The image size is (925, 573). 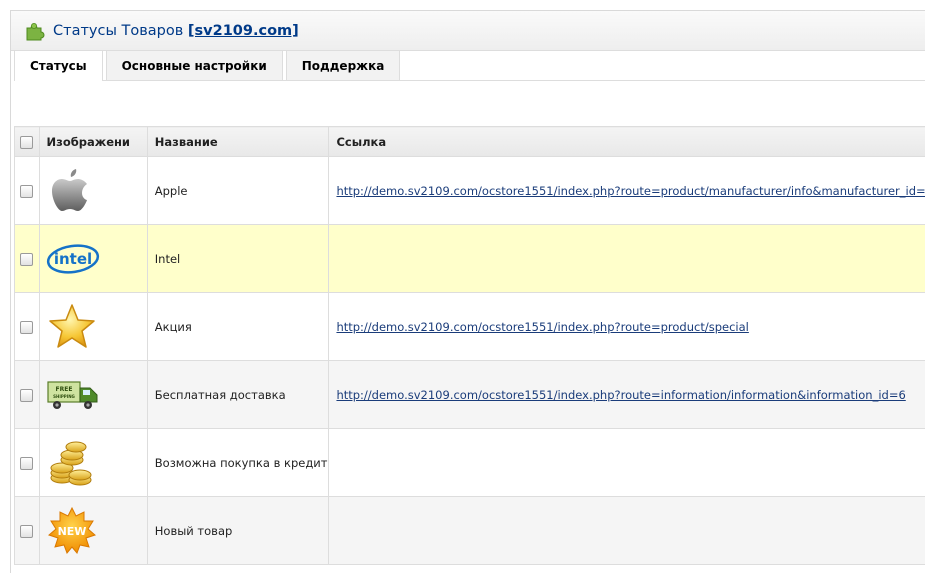 What do you see at coordinates (35, 31) in the screenshot?
I see `puzzle-icon` at bounding box center [35, 31].